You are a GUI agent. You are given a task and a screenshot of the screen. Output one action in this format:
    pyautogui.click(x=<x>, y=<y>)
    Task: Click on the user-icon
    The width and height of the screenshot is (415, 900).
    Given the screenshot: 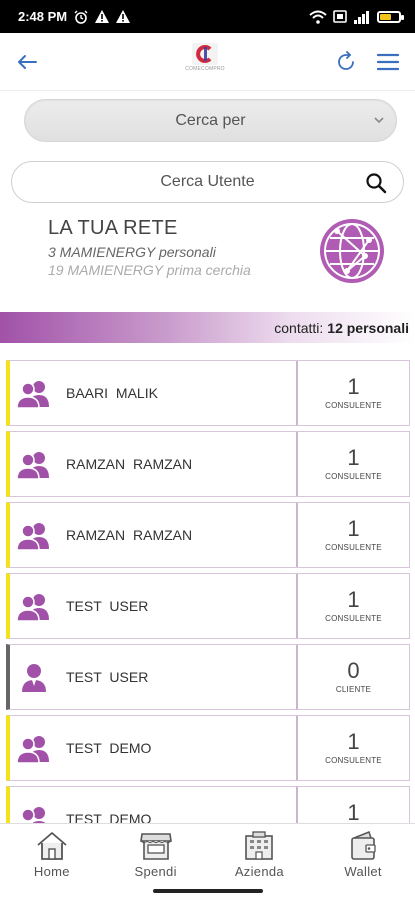 What is the action you would take?
    pyautogui.click(x=34, y=677)
    